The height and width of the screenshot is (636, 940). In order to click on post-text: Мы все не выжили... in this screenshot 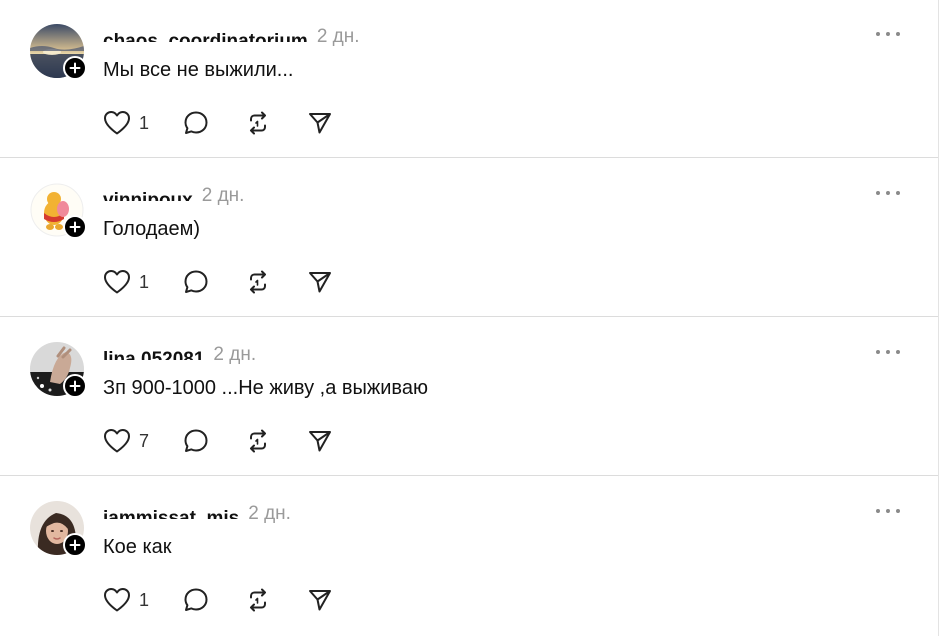, I will do `click(198, 70)`.